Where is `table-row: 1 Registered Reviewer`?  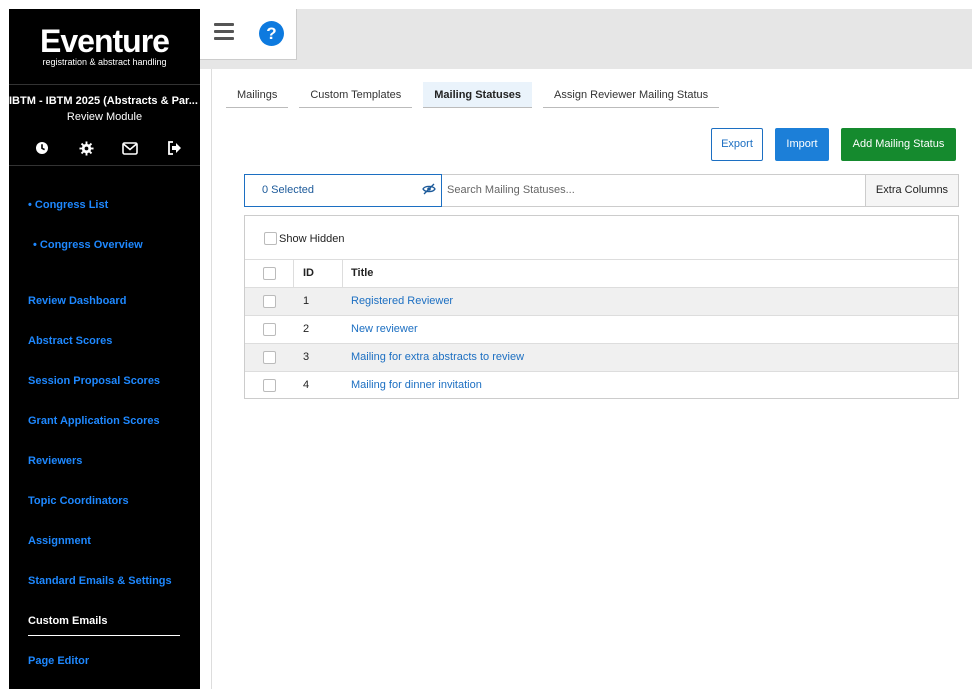
table-row: 1 Registered Reviewer is located at coordinates (601, 301).